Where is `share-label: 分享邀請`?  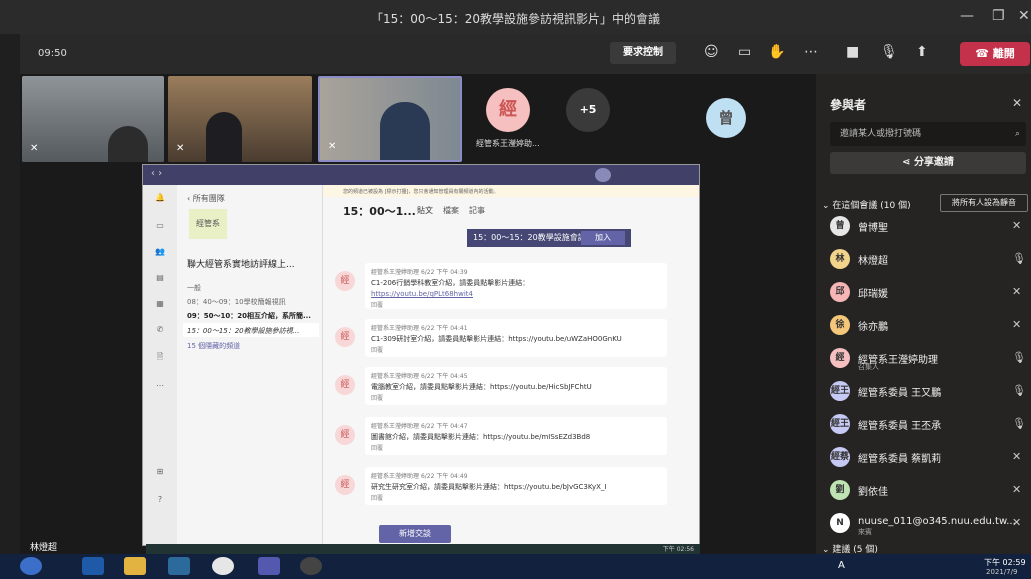 share-label: 分享邀請 is located at coordinates (933, 162).